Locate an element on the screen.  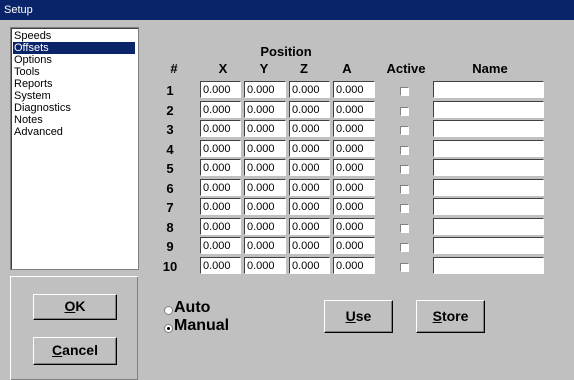
menu-item-notes: Notes is located at coordinates (28, 120).